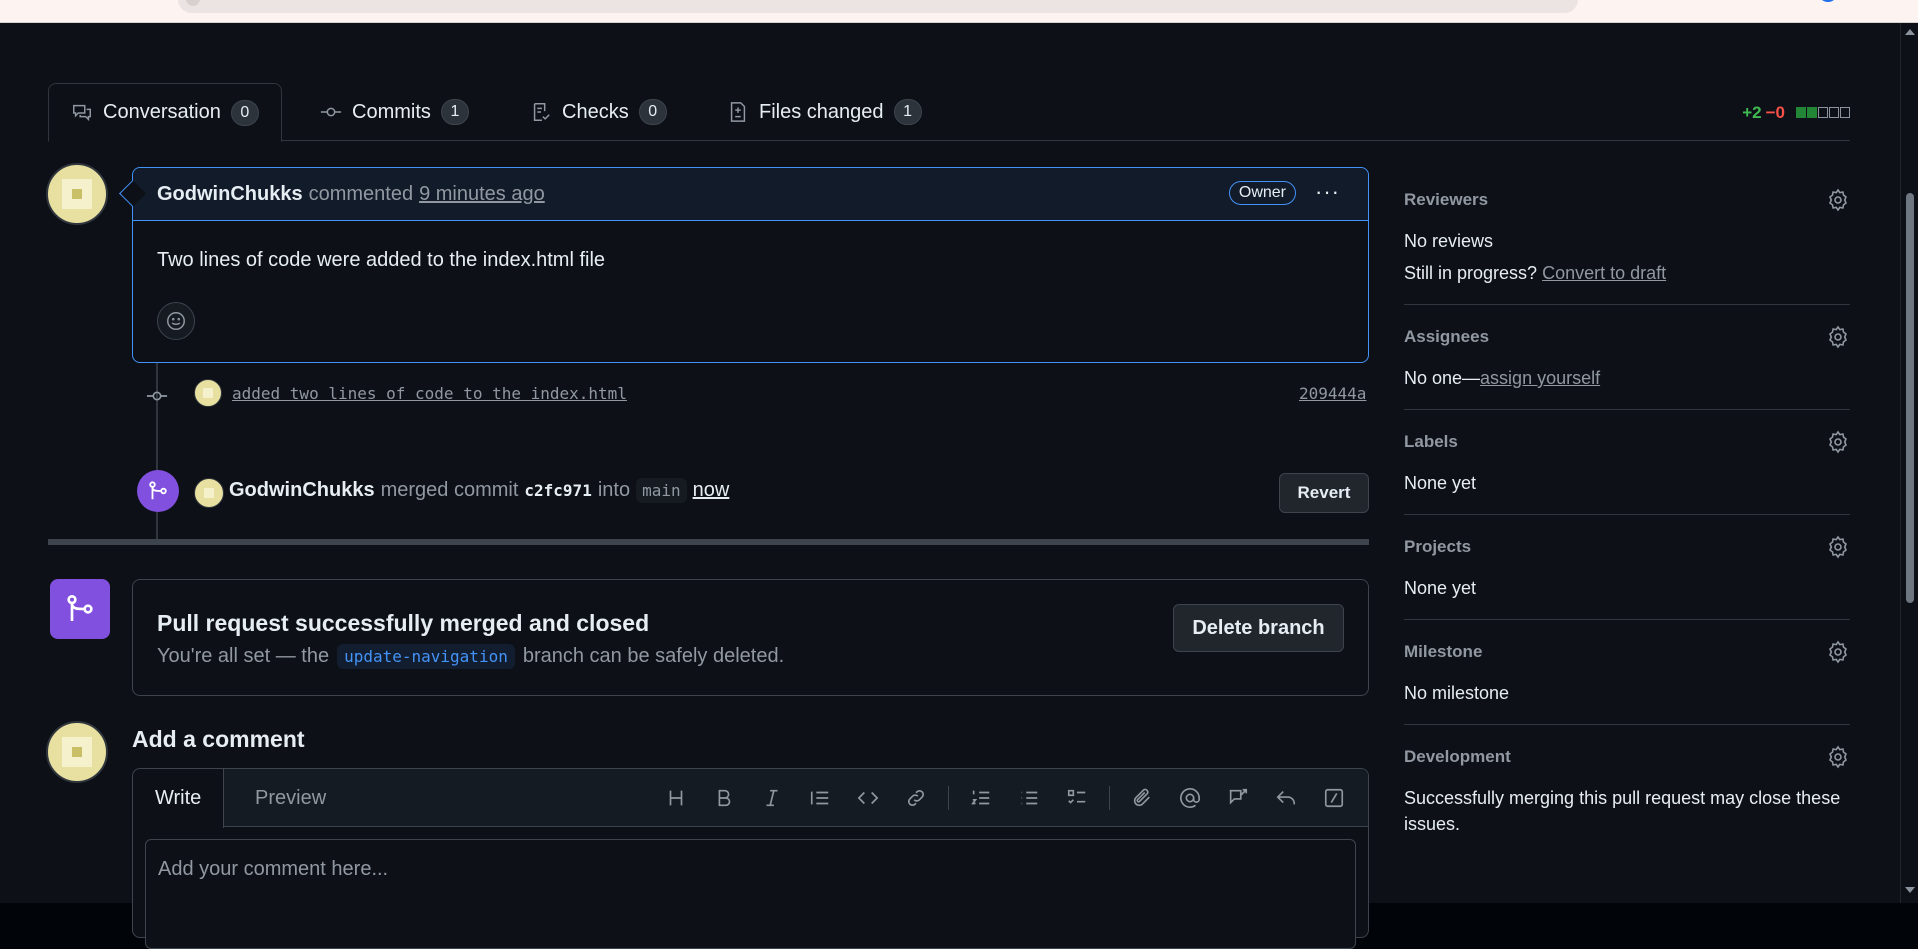 The image size is (1918, 949). I want to click on assign-yourself-link: assign yourself, so click(1540, 378).